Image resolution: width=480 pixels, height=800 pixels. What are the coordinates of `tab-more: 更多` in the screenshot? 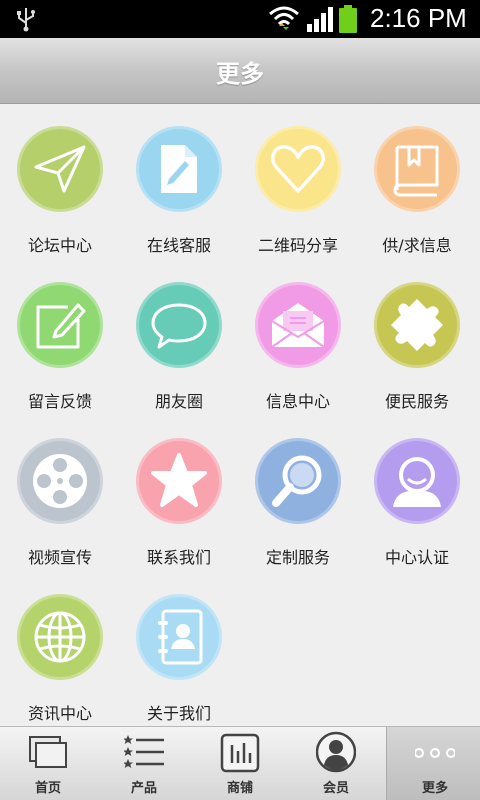 It's located at (433, 763).